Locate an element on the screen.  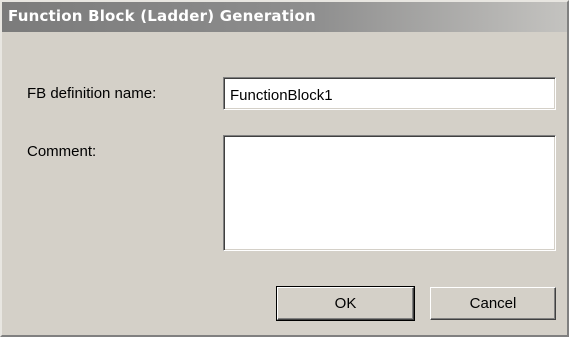
ok-button-label: OK is located at coordinates (345, 303).